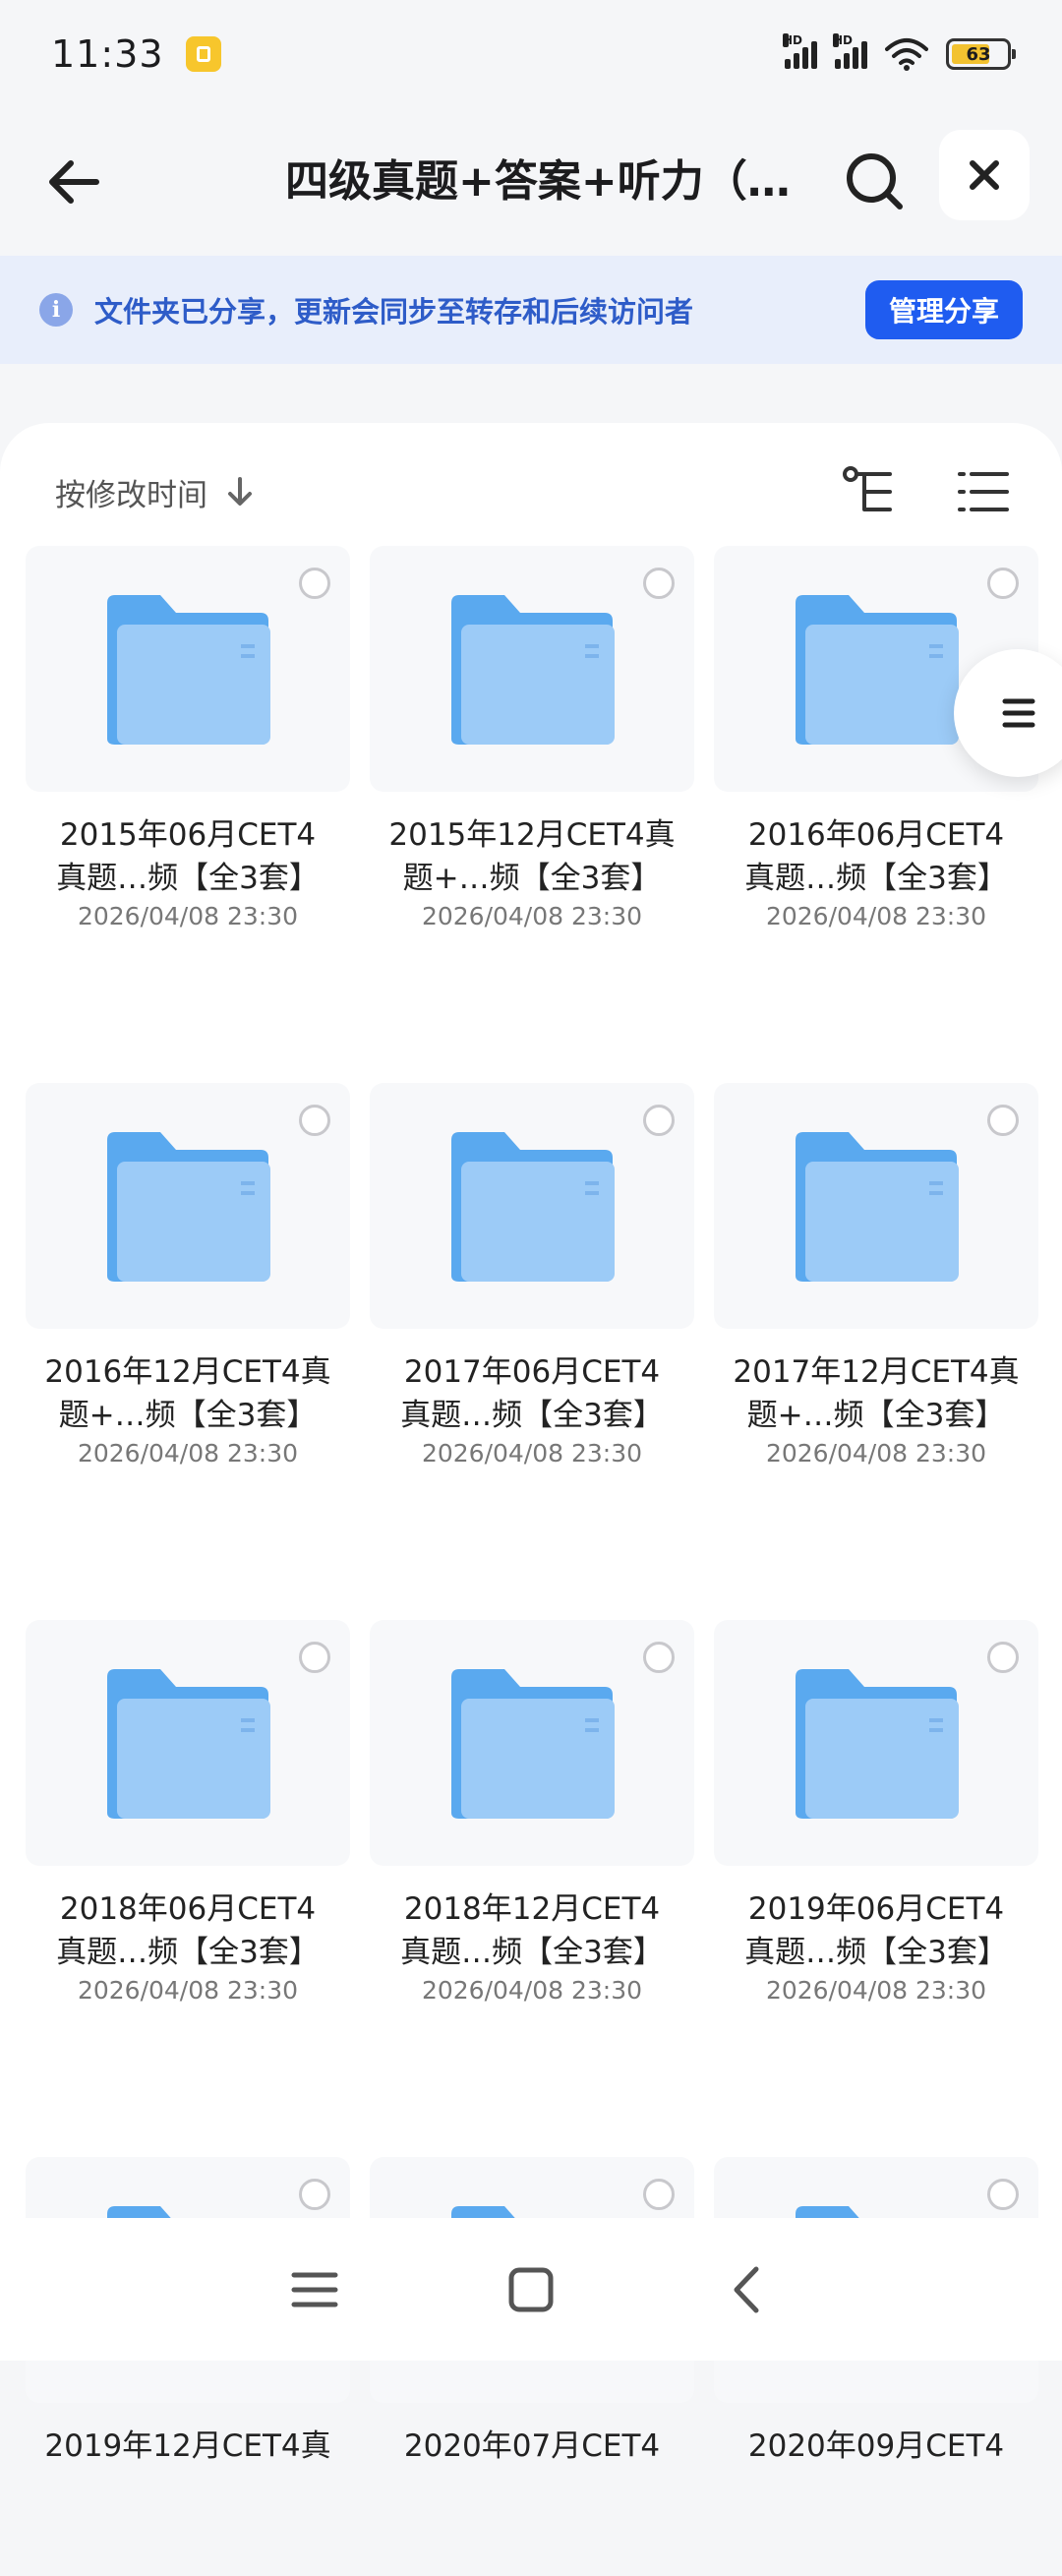 The width and height of the screenshot is (1062, 2576). Describe the element at coordinates (188, 1931) in the screenshot. I see `folder-name: 2018年06月CET4 真题…频【全3套】` at that location.